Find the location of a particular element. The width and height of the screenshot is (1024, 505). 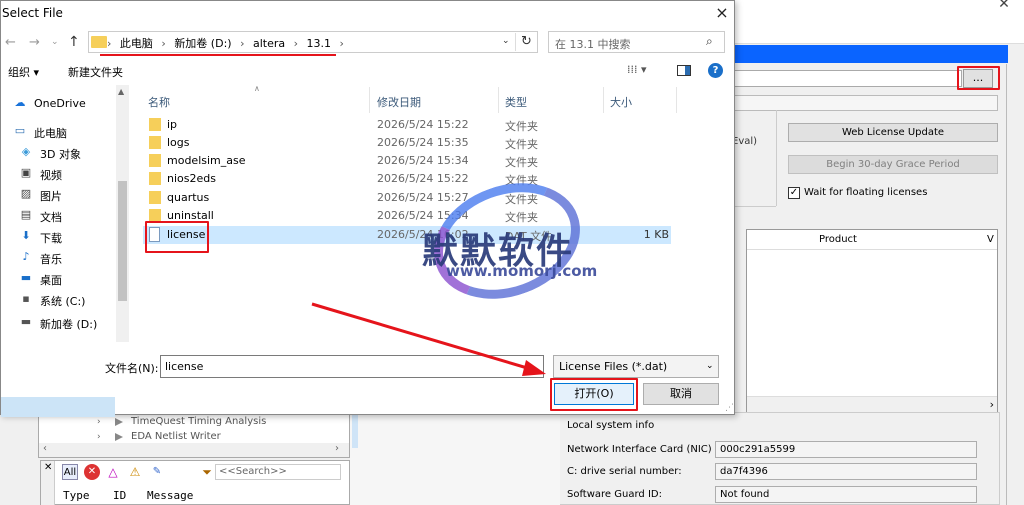

error-filter-icon: ✕ is located at coordinates (92, 472).